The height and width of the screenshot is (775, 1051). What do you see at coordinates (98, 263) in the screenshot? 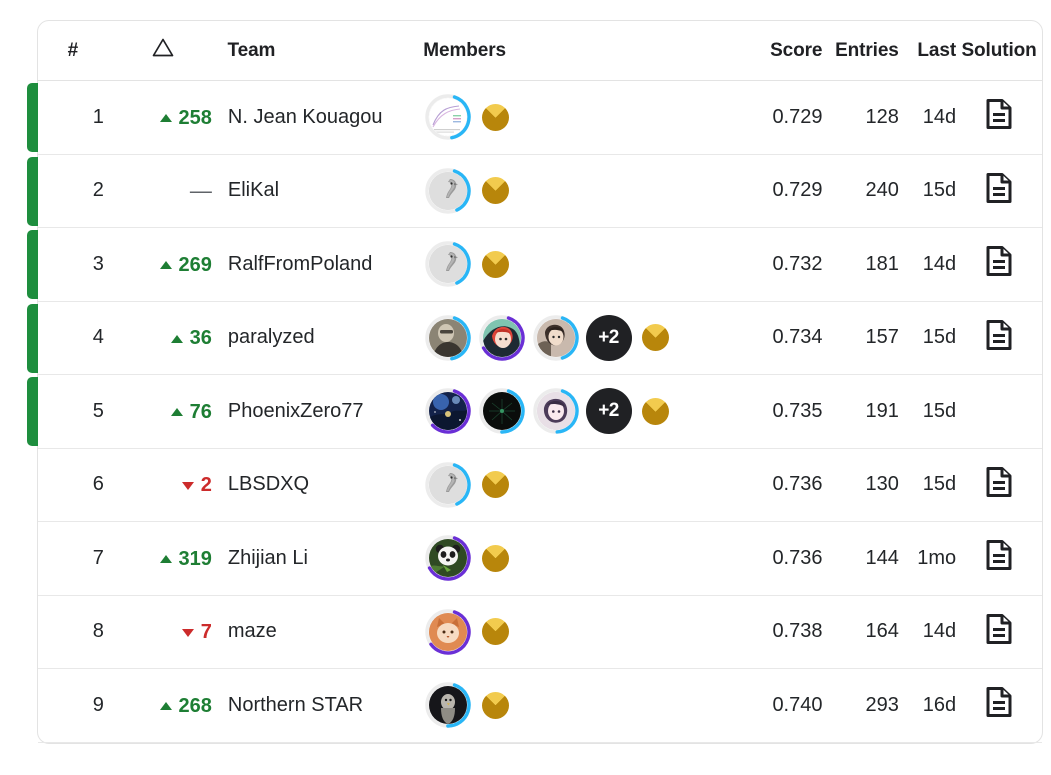
I see `rank-number: 3` at bounding box center [98, 263].